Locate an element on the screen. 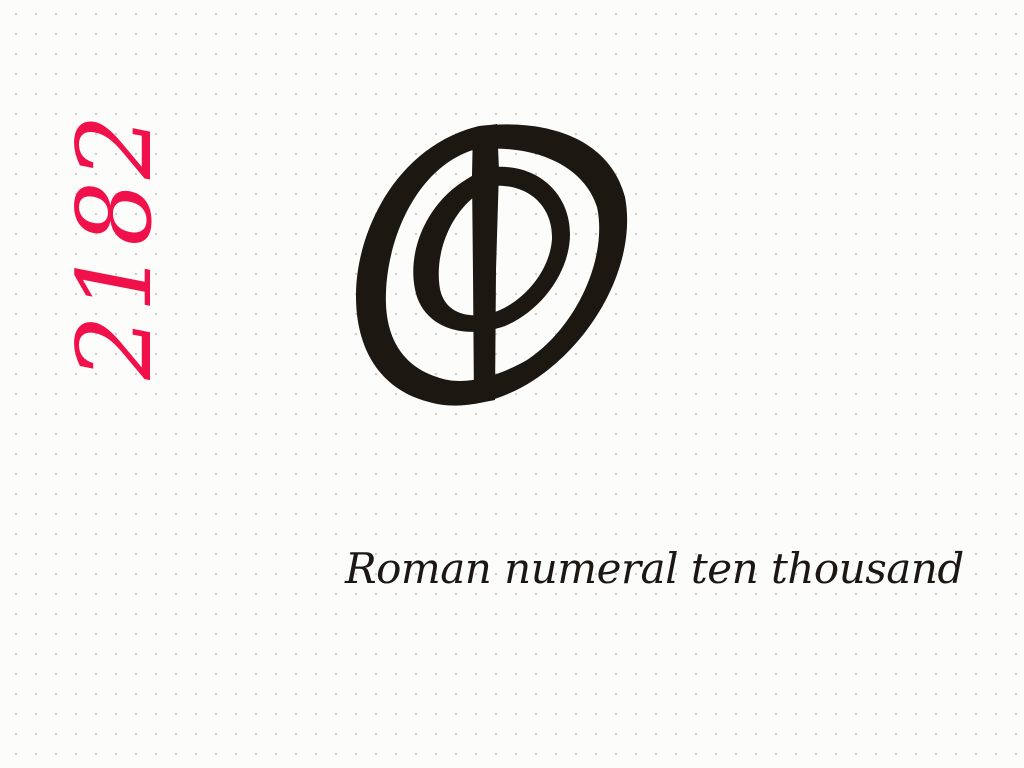 The image size is (1024, 768). roman-numeral-ten-thousand-icon is located at coordinates (491, 265).